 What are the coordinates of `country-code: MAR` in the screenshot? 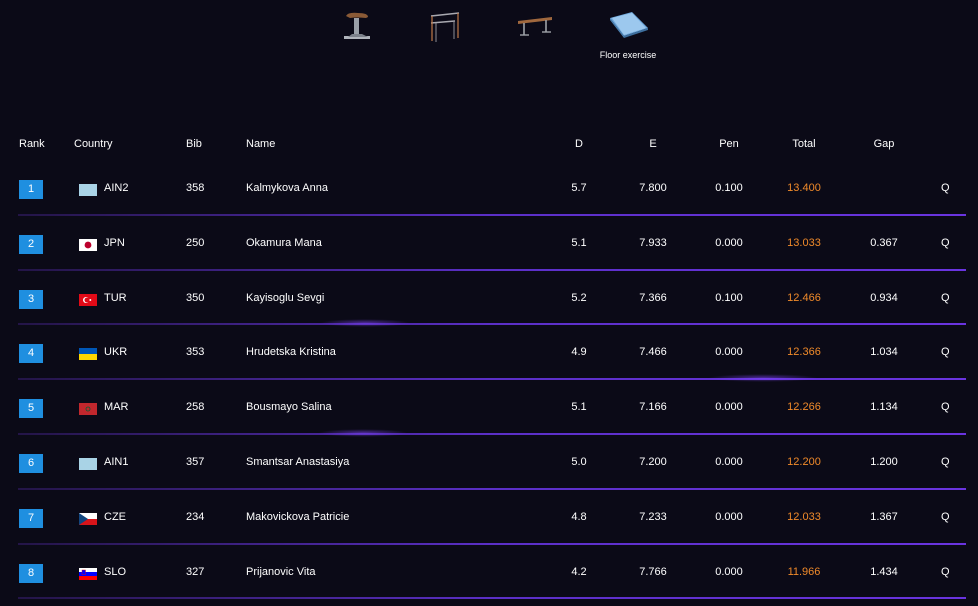 It's located at (116, 407).